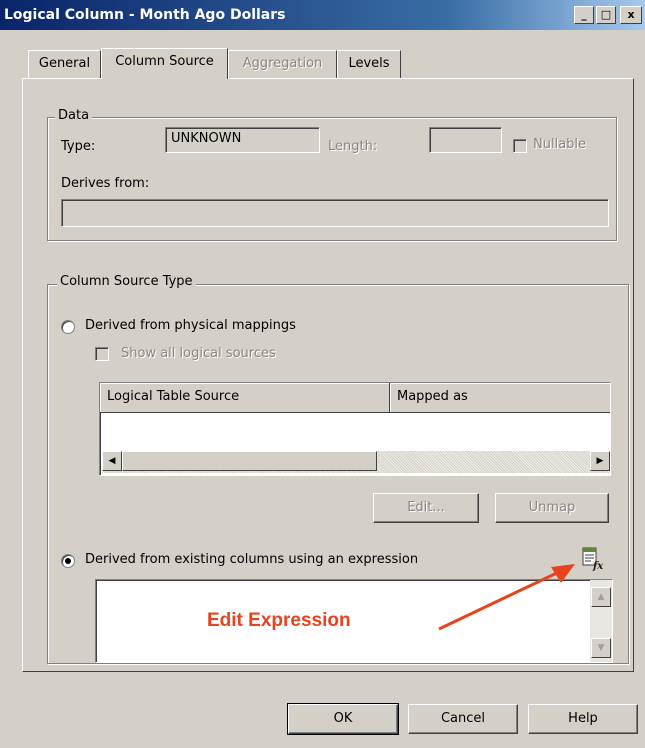 The image size is (645, 748). What do you see at coordinates (242, 140) in the screenshot?
I see `type-field: UNKNOWN` at bounding box center [242, 140].